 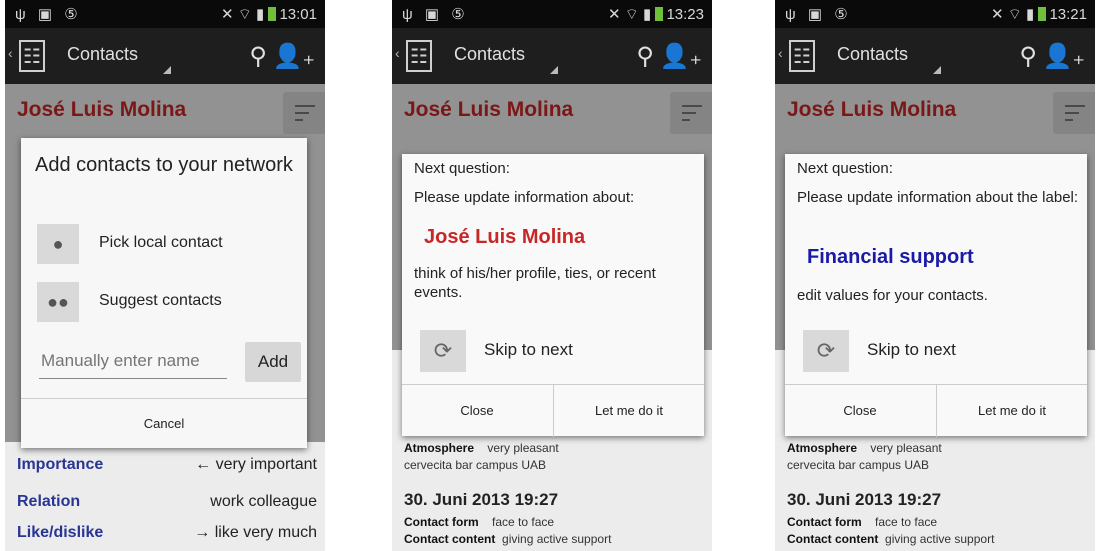 I want to click on option-label: Pick local contact, so click(x=161, y=242).